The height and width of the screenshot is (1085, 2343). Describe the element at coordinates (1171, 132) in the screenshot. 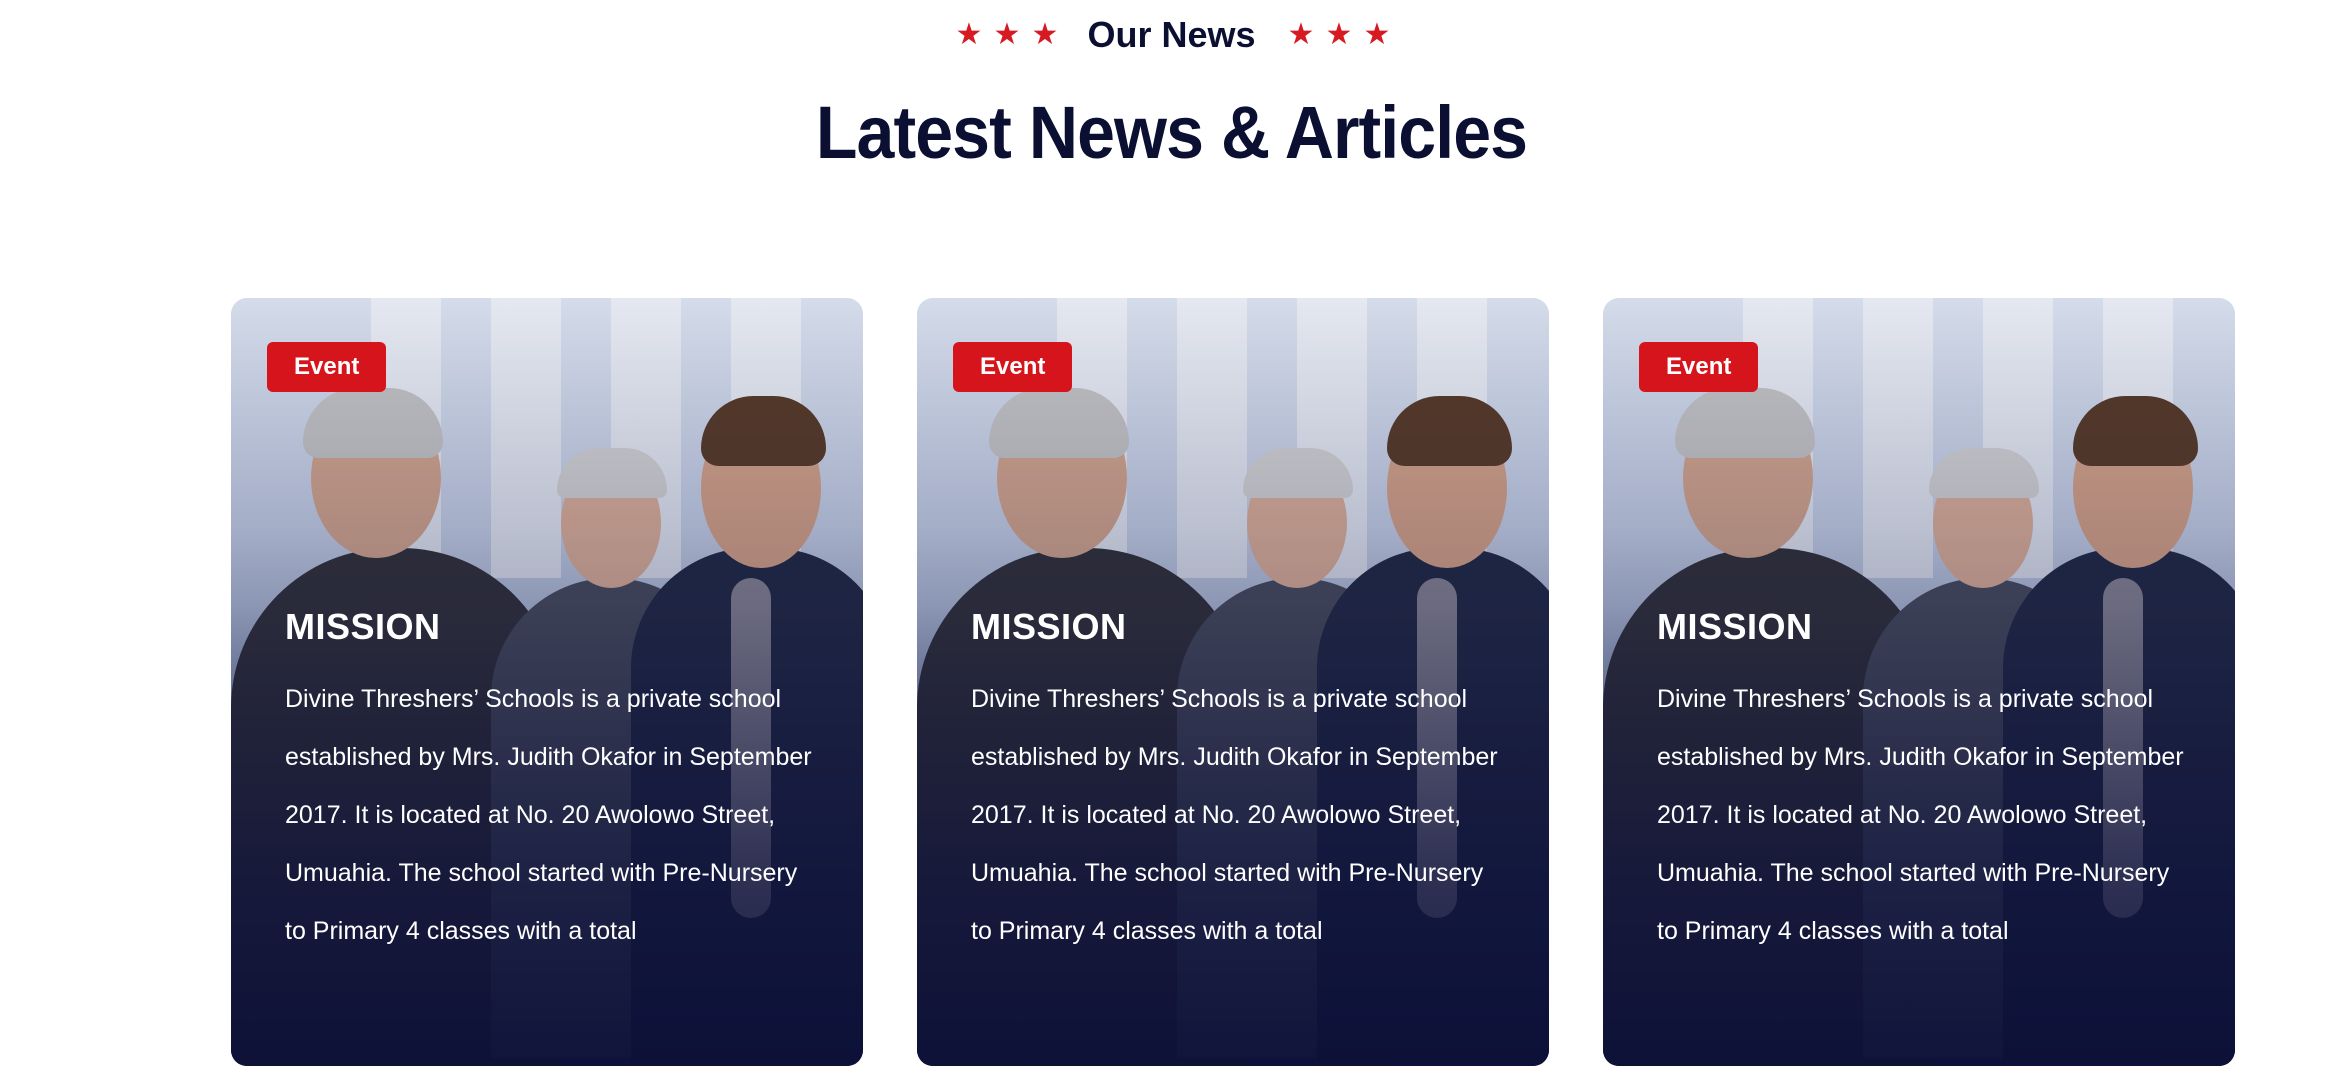

I see `section-heading: Latest News & Articles` at that location.